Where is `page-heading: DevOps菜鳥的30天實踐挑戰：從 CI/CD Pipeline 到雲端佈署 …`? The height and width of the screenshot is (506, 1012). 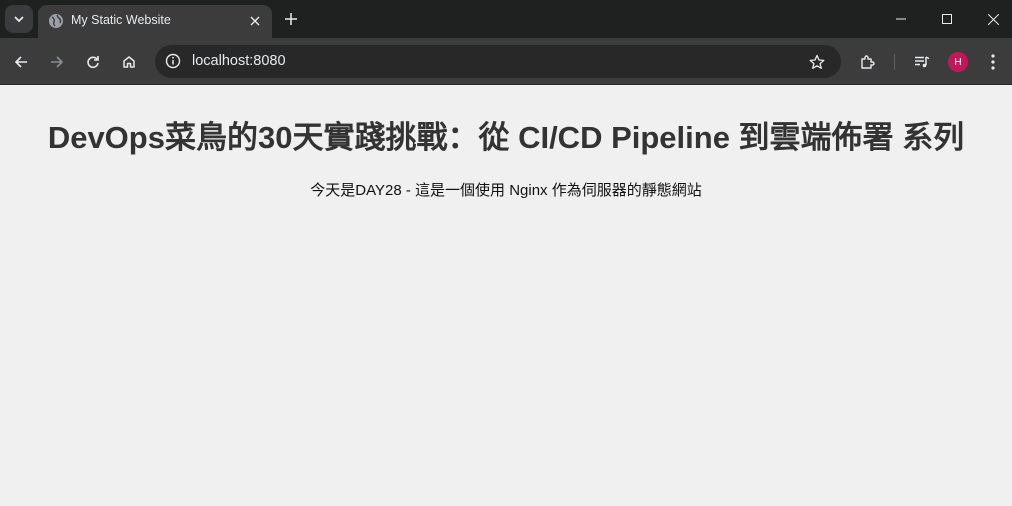
page-heading: DevOps菜鳥的30天實踐挑戰：從 CI/CD Pipeline 到雲端佈署 … is located at coordinates (506, 137).